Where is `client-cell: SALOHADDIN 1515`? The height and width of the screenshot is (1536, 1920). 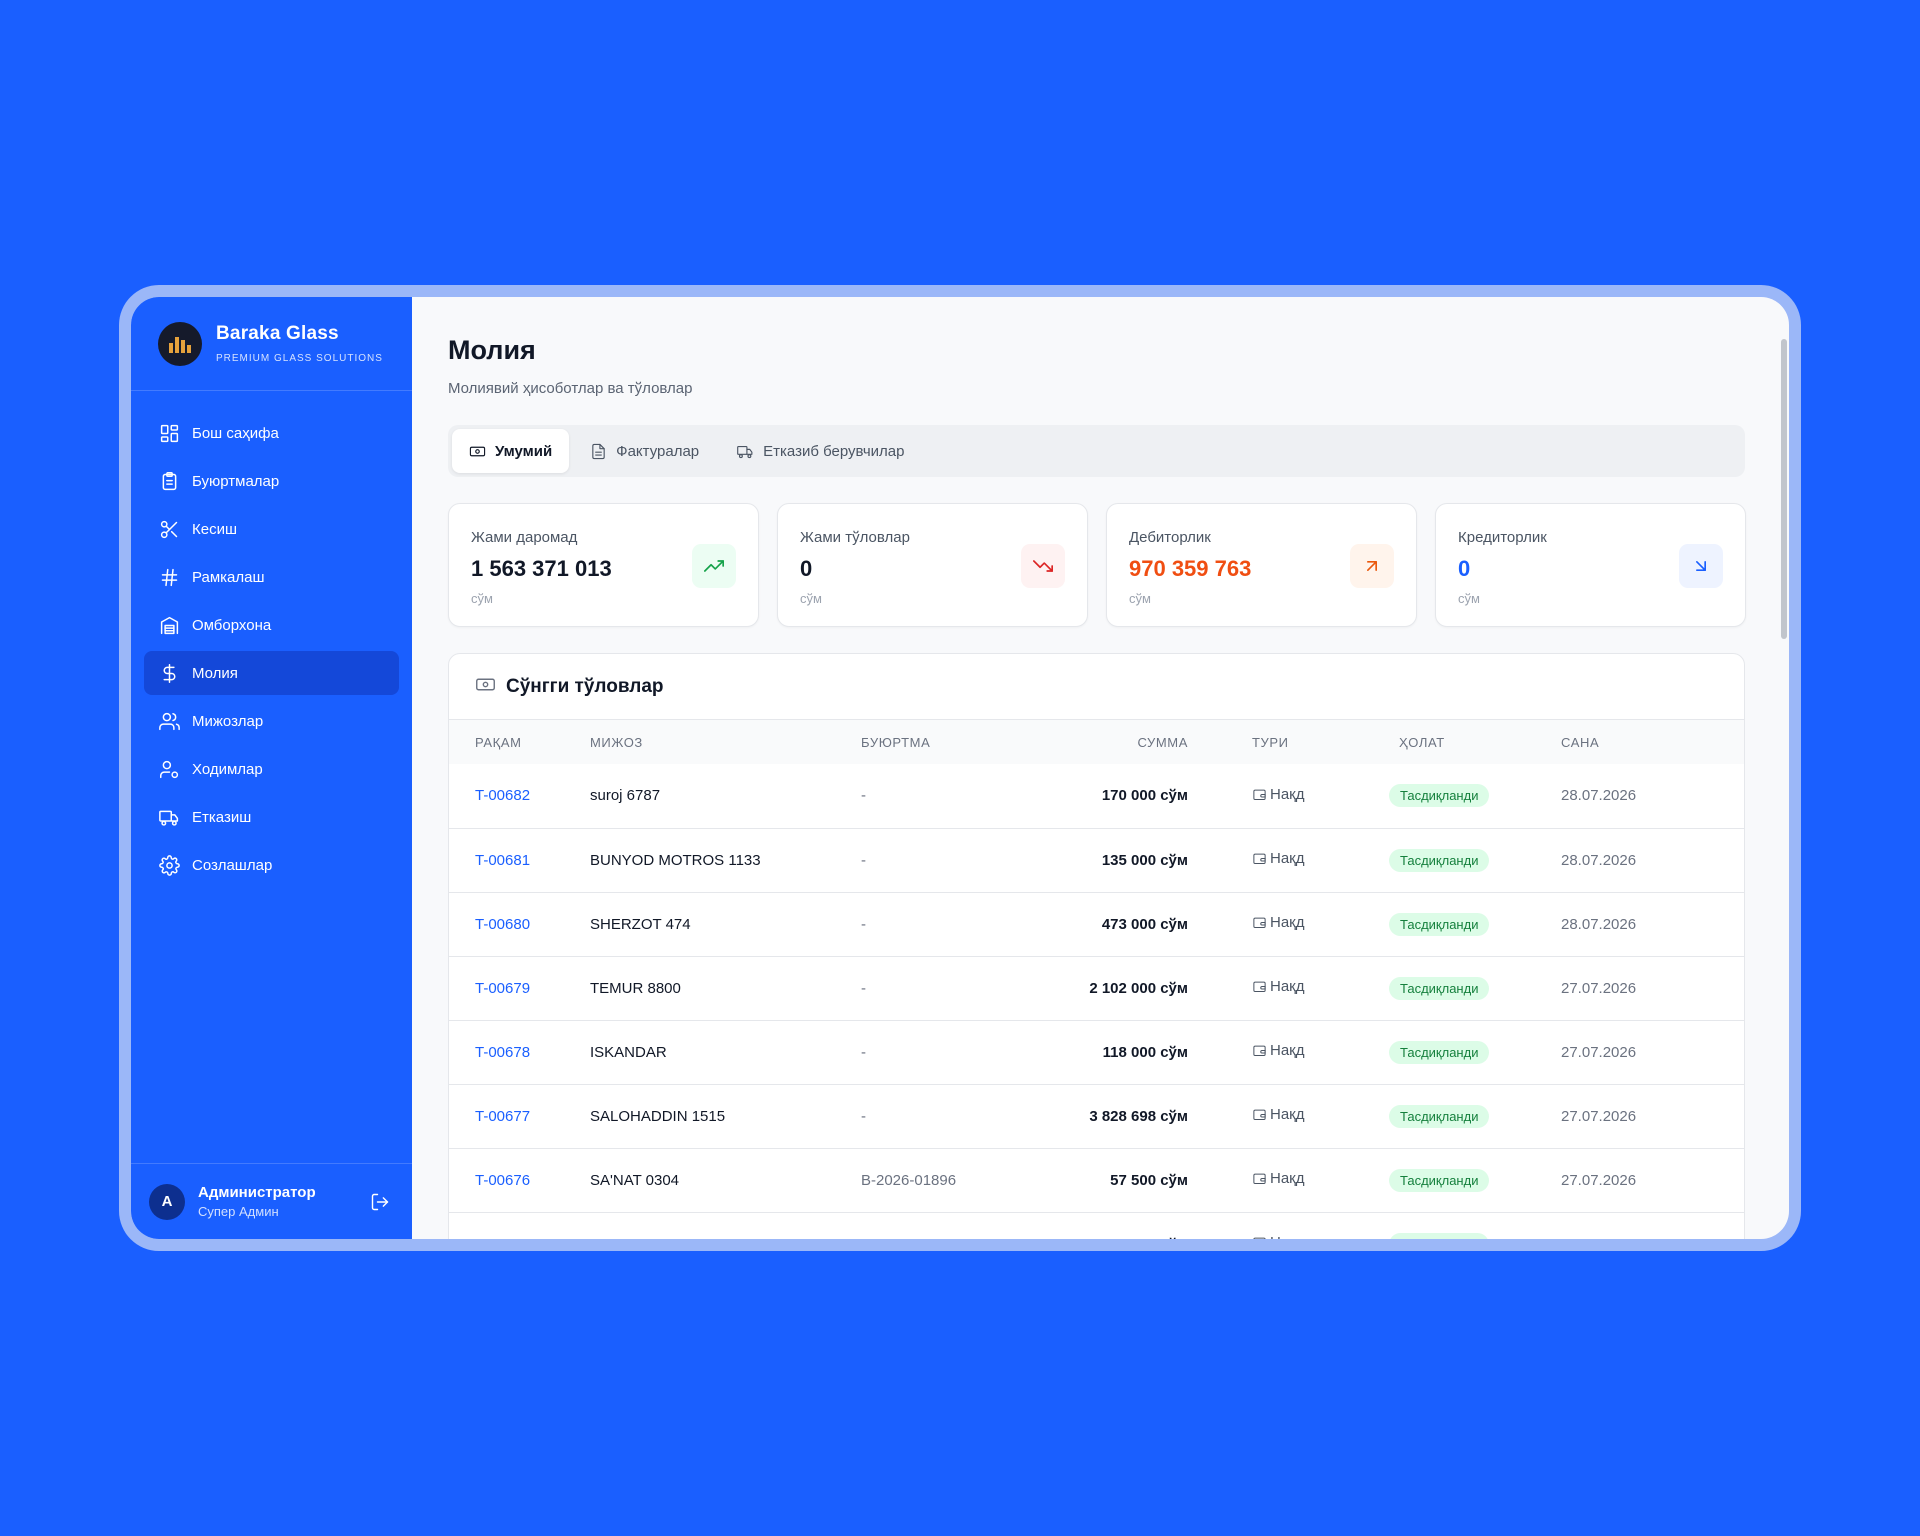
client-cell: SALOHADDIN 1515 is located at coordinates (725, 1116).